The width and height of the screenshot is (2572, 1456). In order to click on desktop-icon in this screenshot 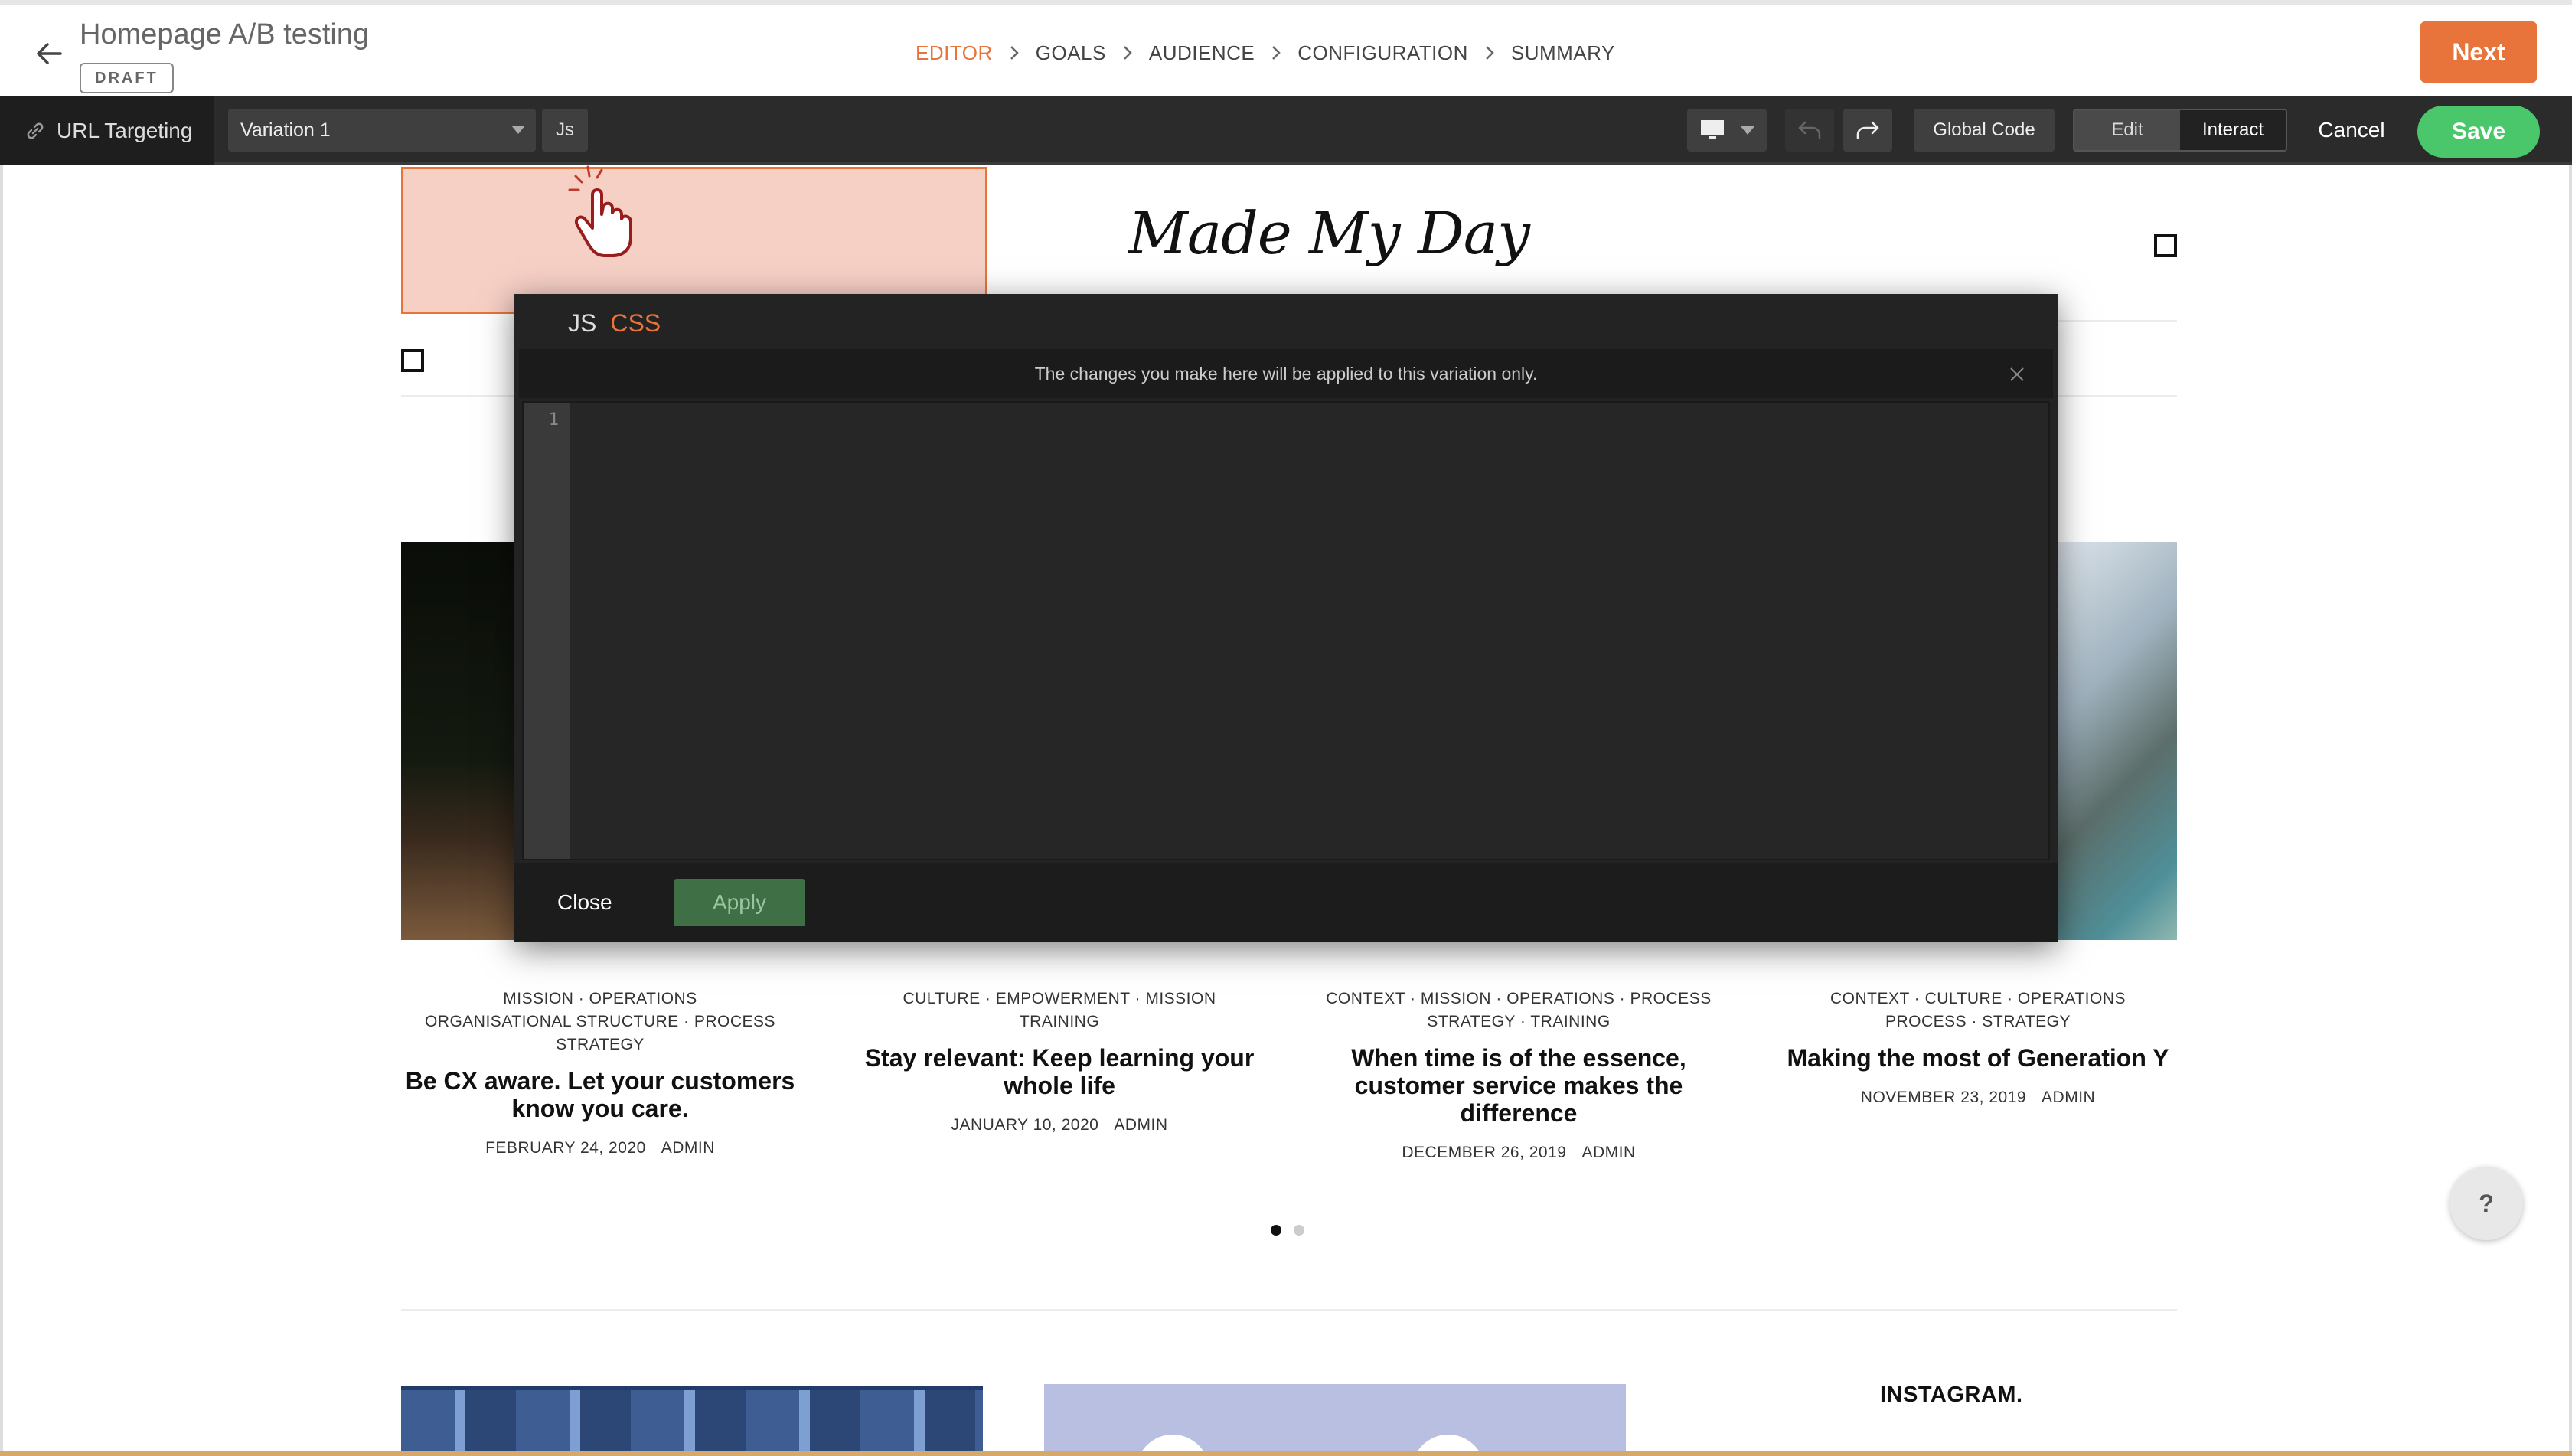, I will do `click(1712, 129)`.